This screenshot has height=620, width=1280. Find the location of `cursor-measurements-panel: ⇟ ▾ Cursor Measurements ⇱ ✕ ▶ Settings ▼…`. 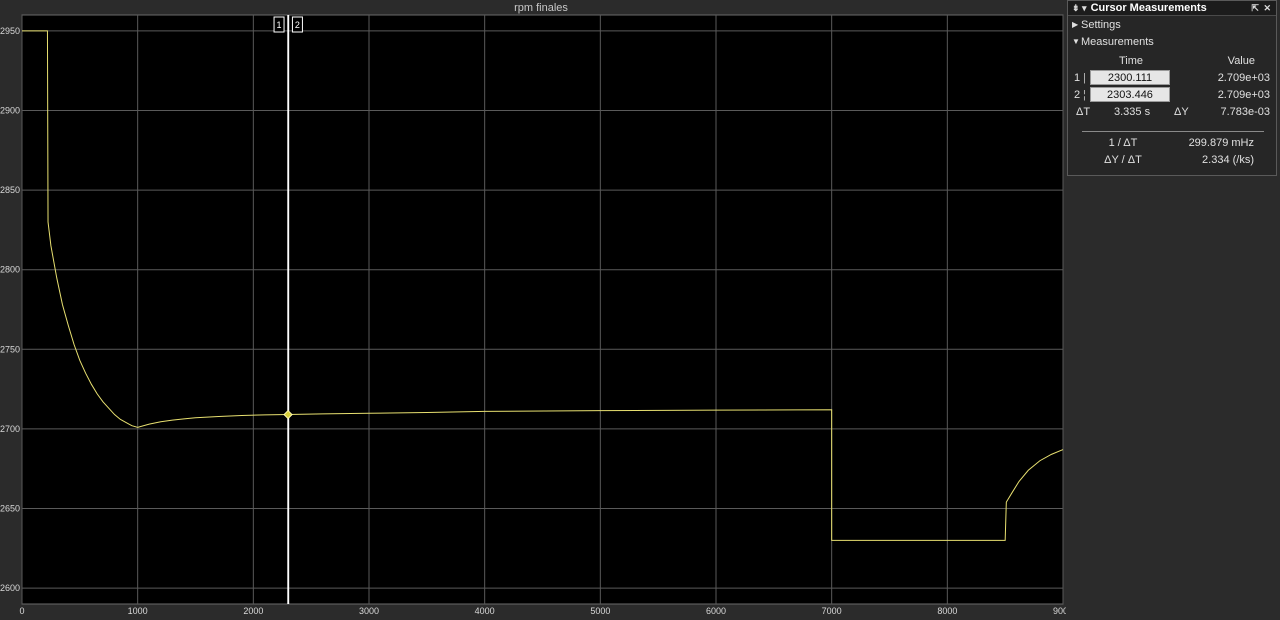

cursor-measurements-panel: ⇟ ▾ Cursor Measurements ⇱ ✕ ▶ Settings ▼… is located at coordinates (1172, 88).